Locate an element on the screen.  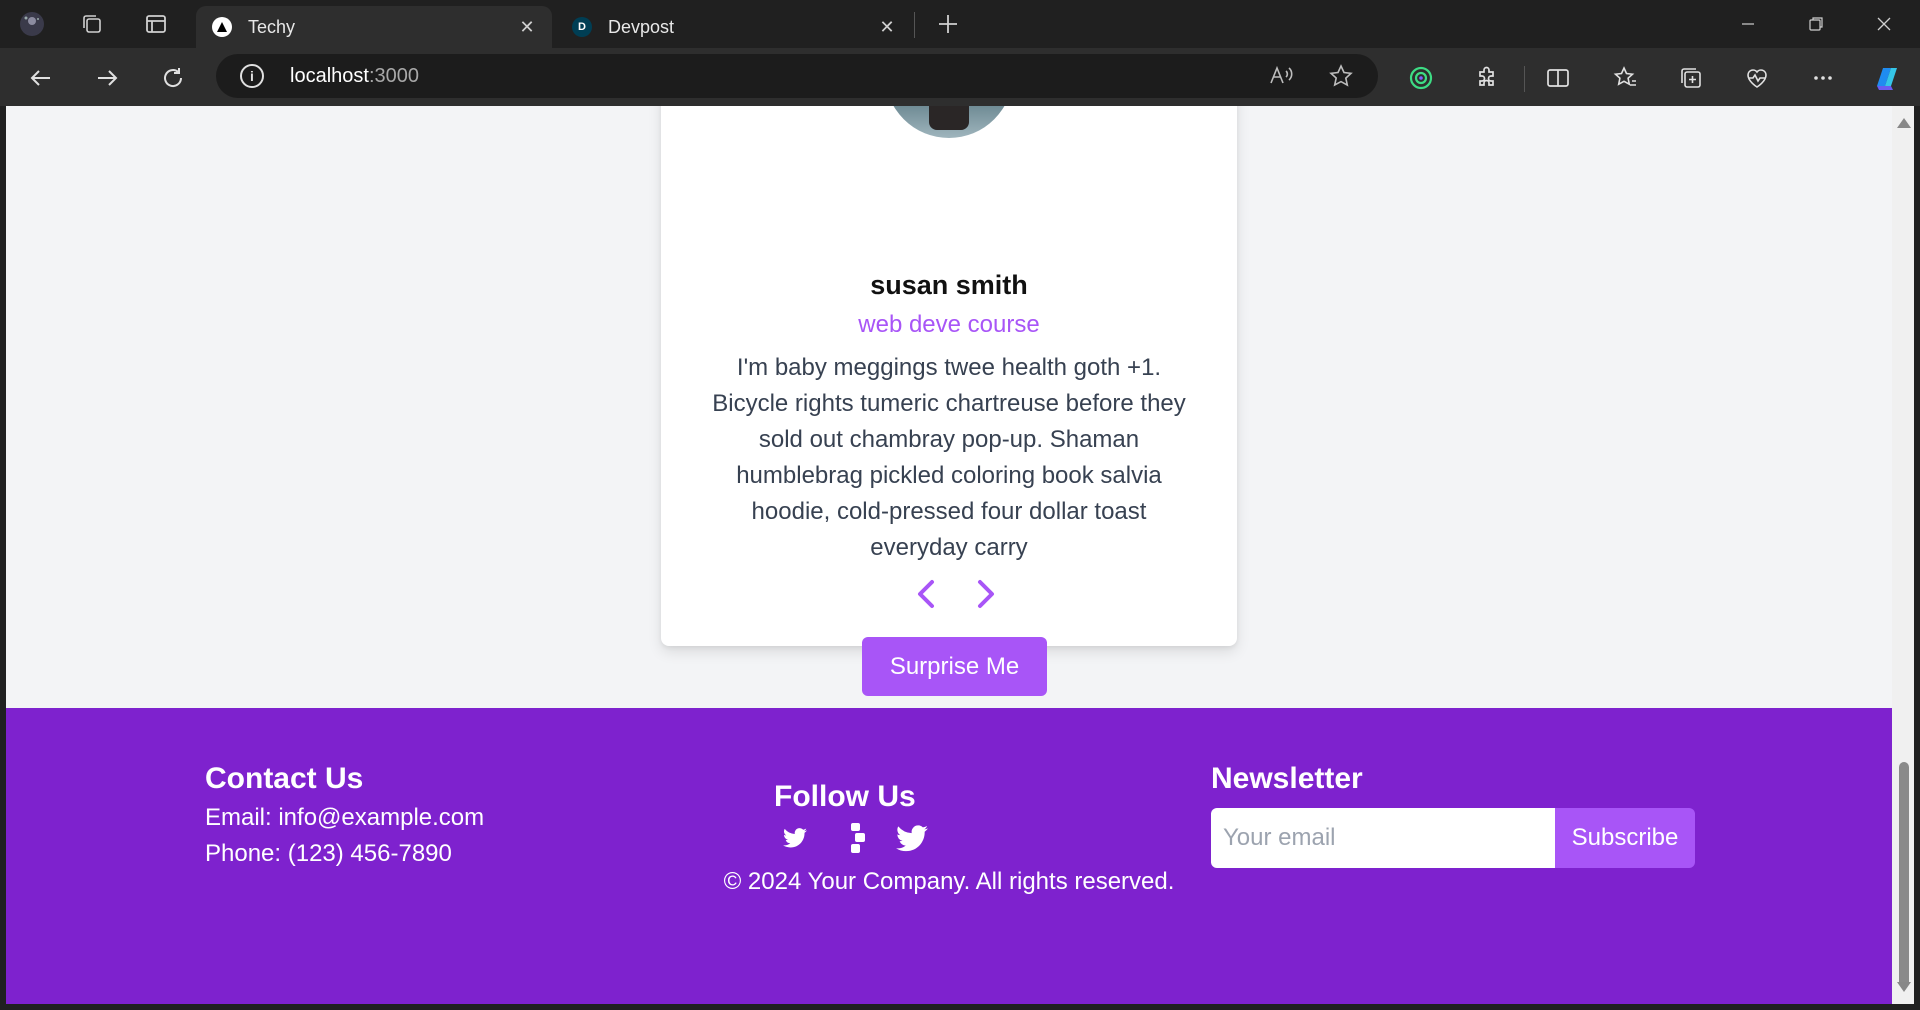
subscribe-button: Subscribe is located at coordinates (1625, 838).